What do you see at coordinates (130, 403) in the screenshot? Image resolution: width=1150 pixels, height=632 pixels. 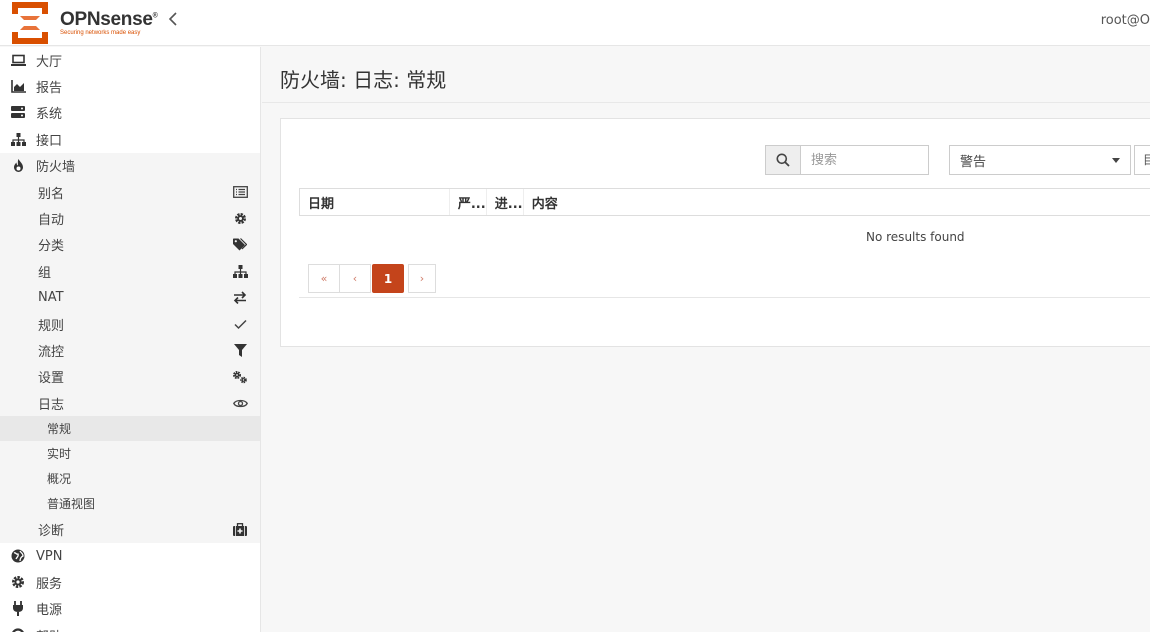 I see `sidebar-item-log-files: 日志` at bounding box center [130, 403].